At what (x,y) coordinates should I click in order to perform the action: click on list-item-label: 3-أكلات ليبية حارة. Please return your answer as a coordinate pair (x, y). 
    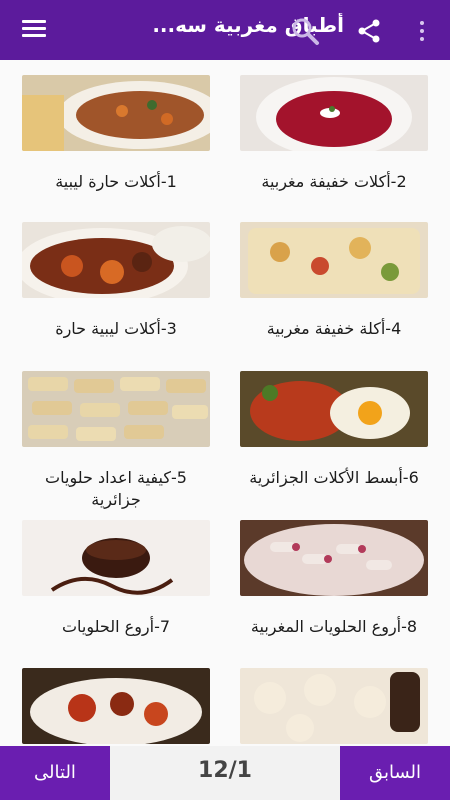
    Looking at the image, I should click on (116, 328).